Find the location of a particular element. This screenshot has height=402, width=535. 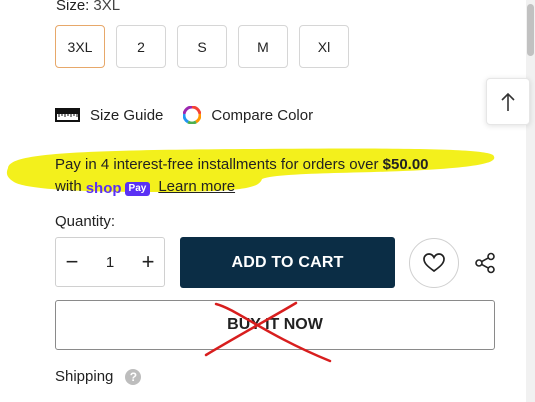

share-icon is located at coordinates (485, 263).